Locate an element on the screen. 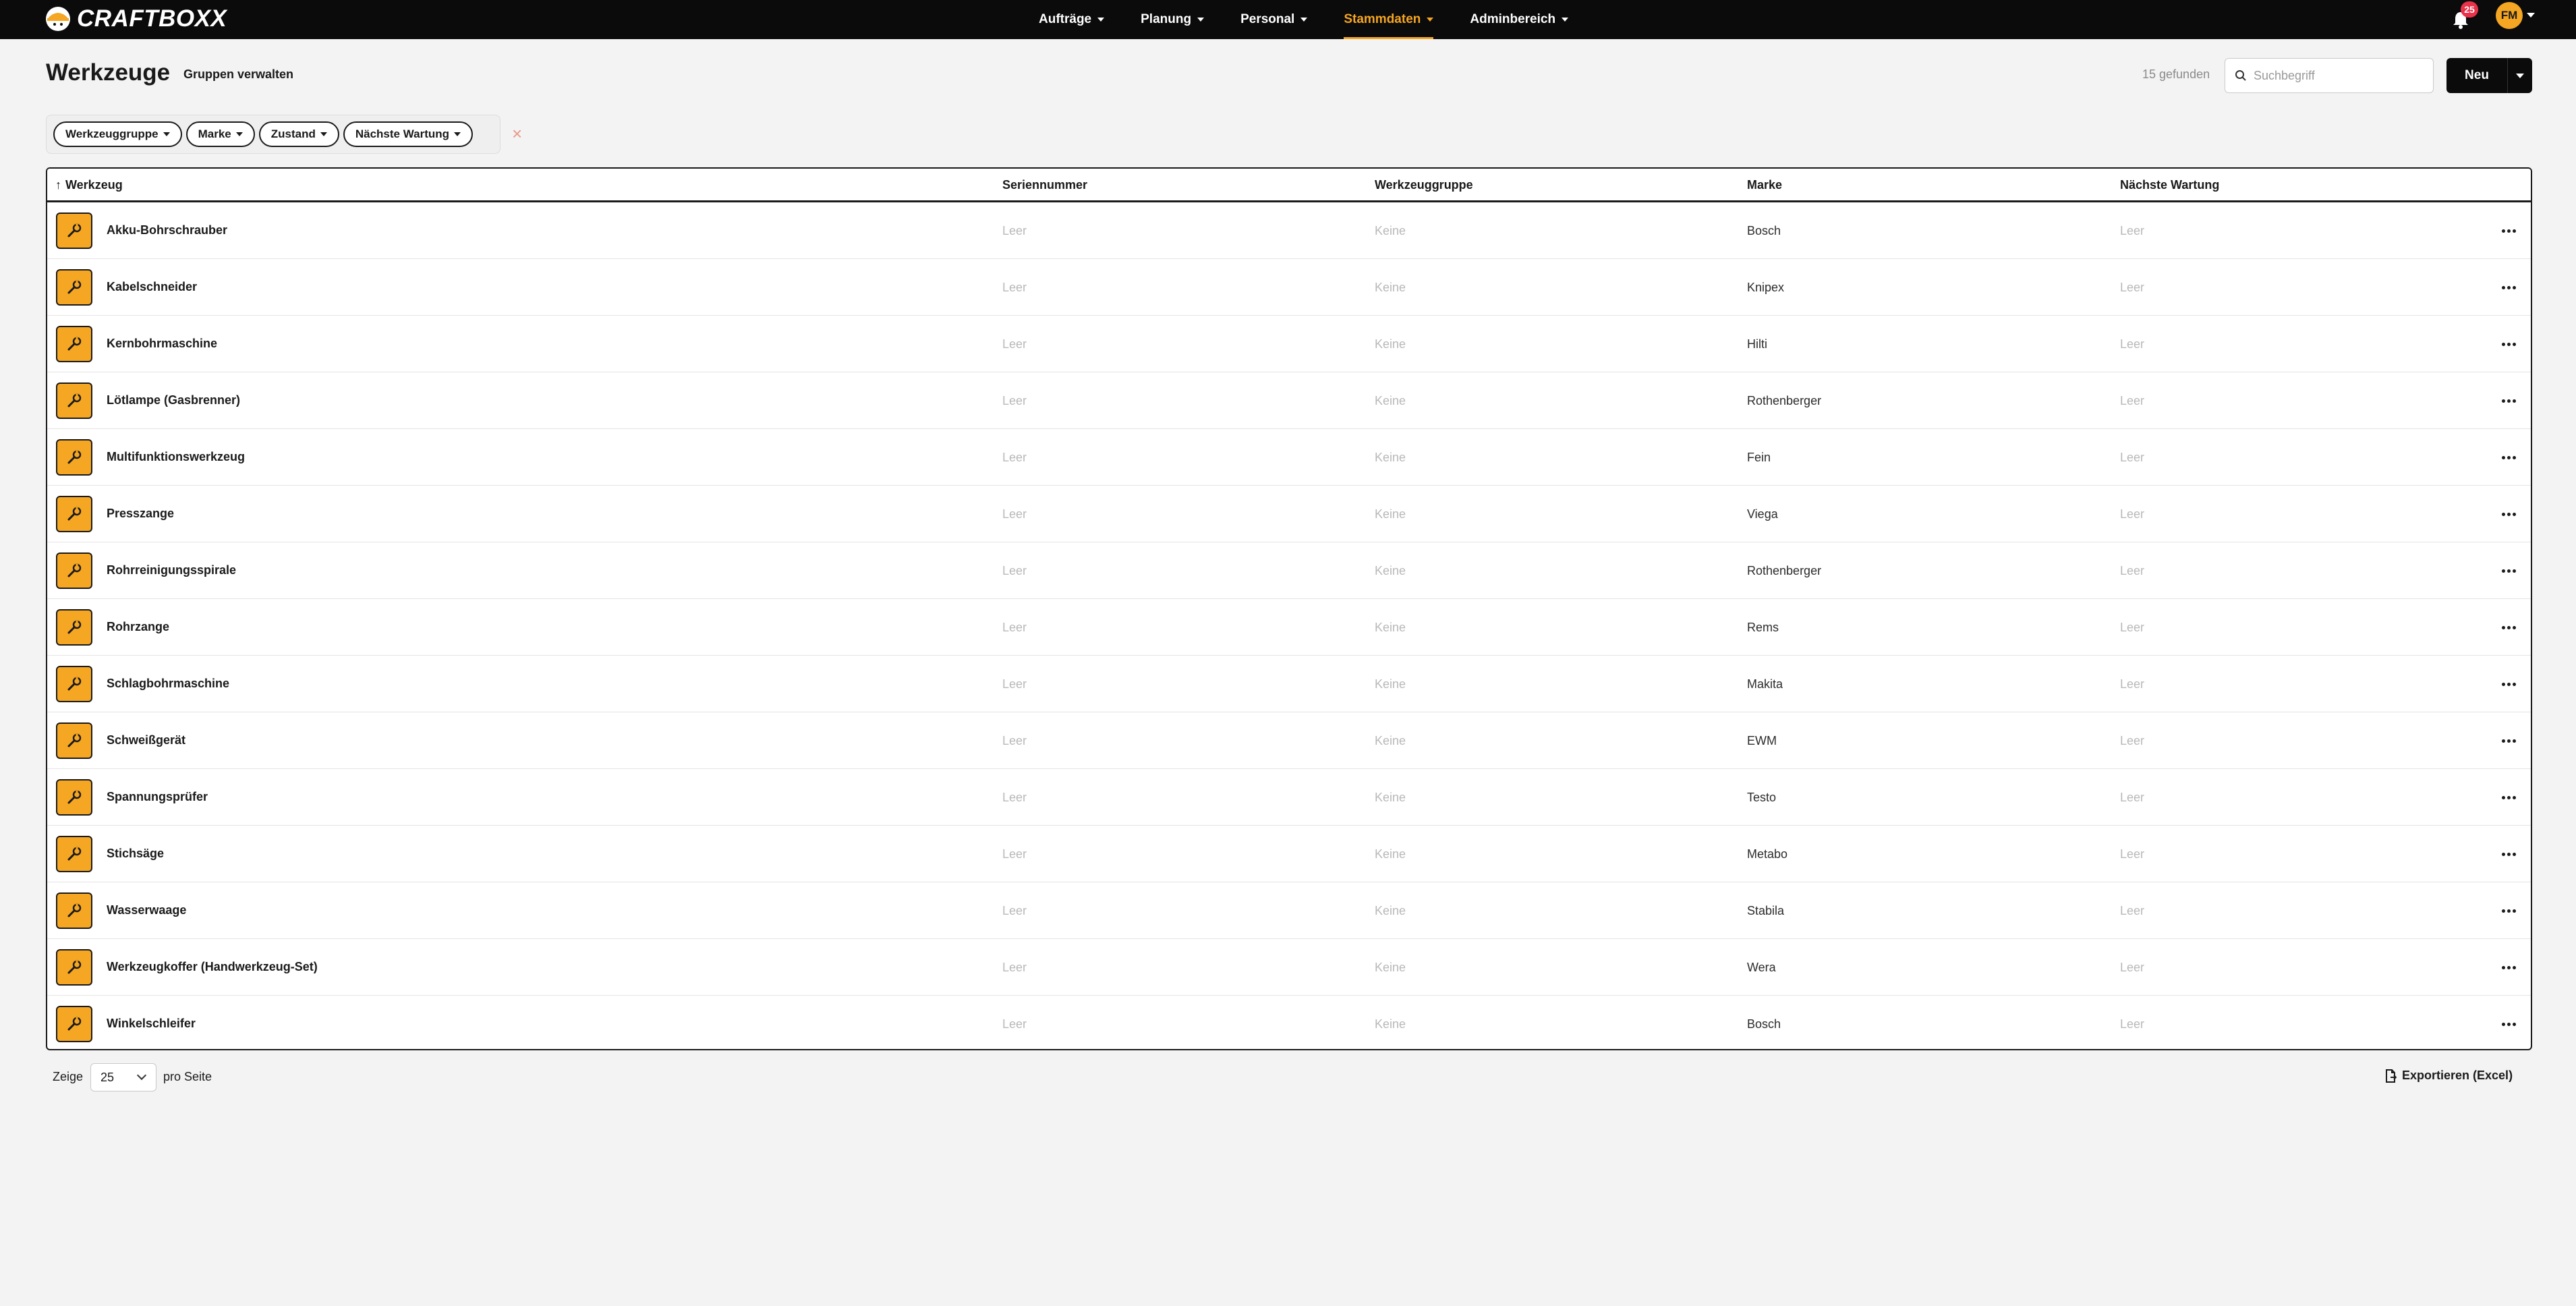  brand: Stabila is located at coordinates (1766, 910).